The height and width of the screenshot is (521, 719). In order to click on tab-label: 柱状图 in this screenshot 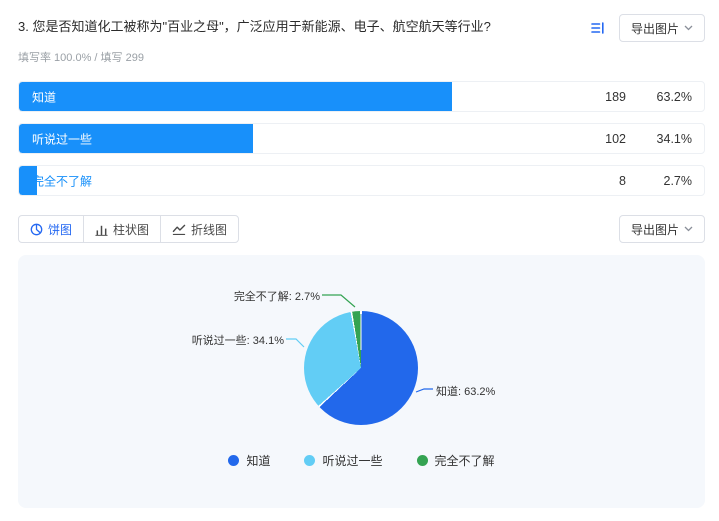, I will do `click(131, 229)`.